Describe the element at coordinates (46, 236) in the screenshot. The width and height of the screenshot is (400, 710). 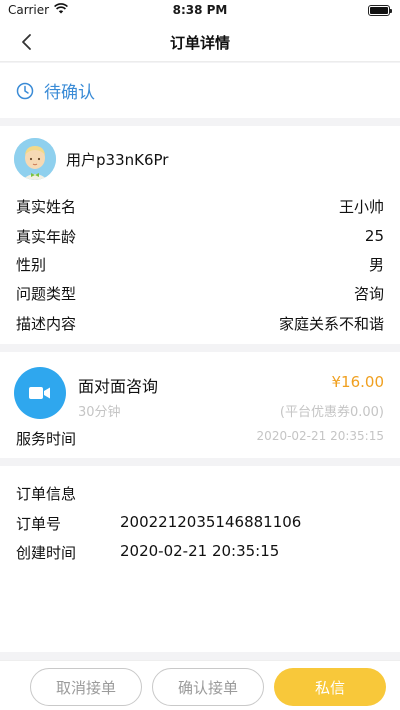
I see `info-label: 真实年龄` at that location.